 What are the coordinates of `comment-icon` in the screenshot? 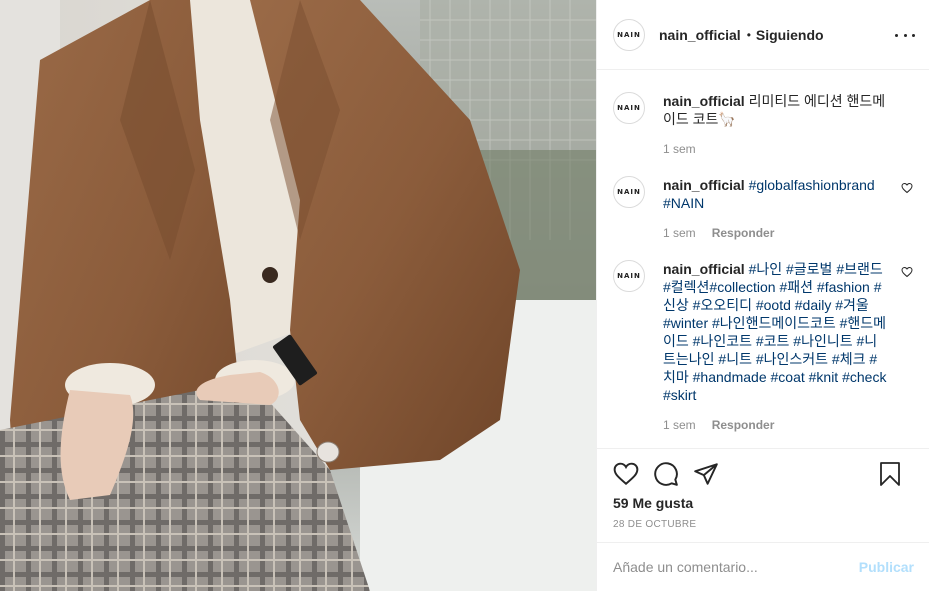 It's located at (666, 474).